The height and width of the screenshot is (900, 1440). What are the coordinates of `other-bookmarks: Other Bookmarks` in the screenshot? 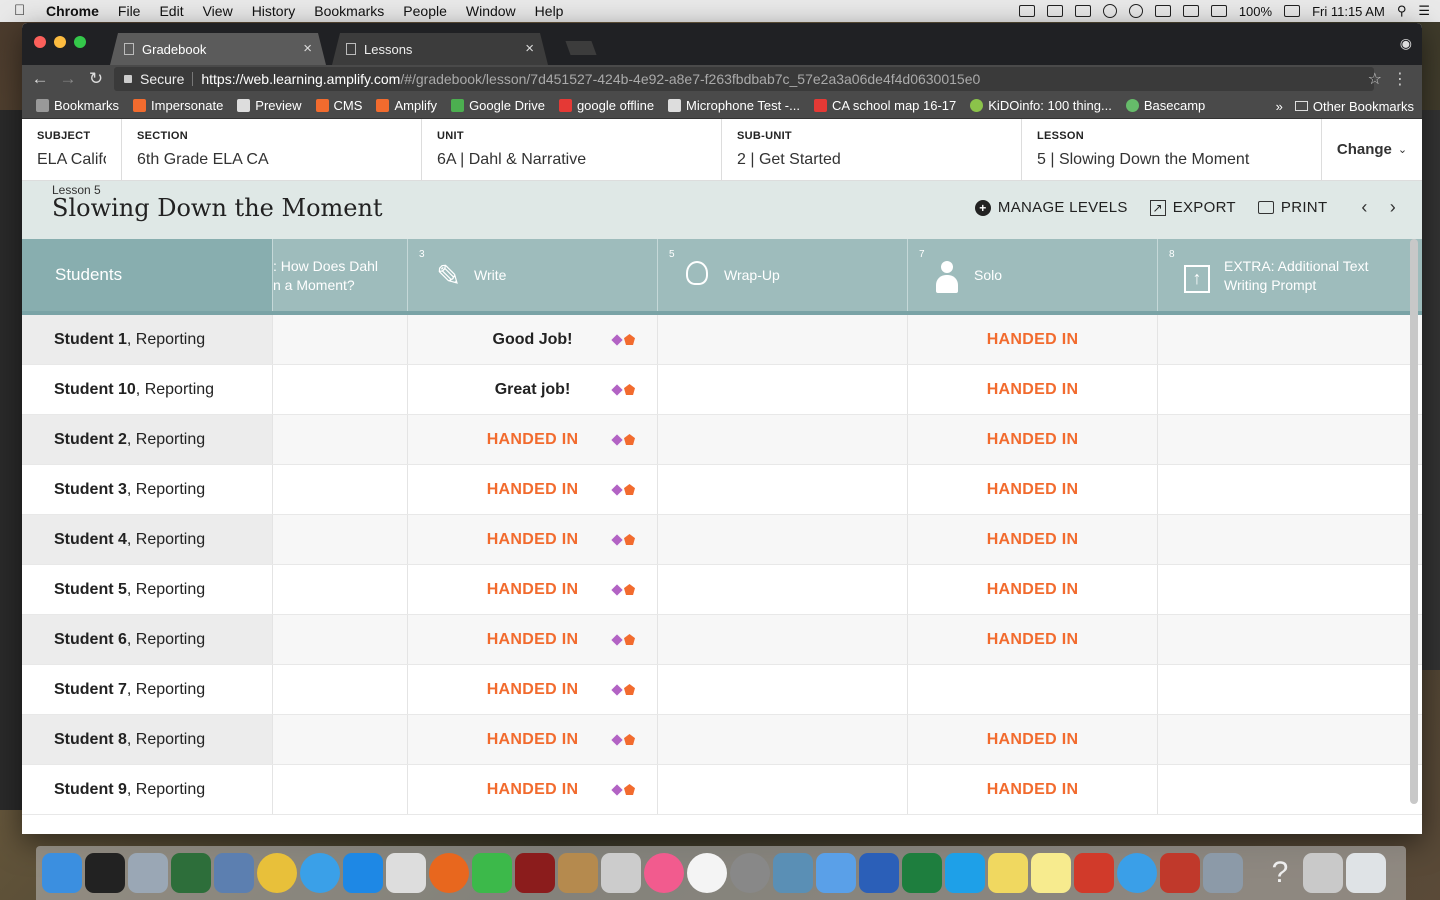 It's located at (1354, 106).